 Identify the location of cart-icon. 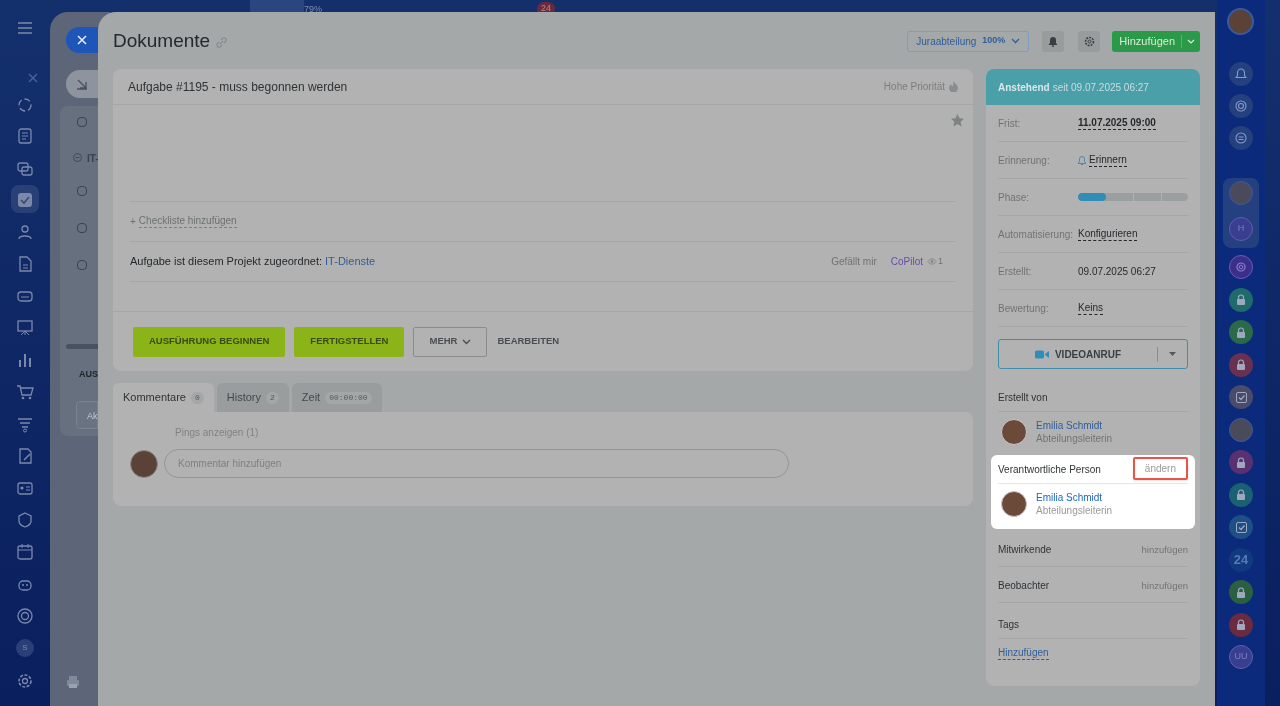
(25, 392).